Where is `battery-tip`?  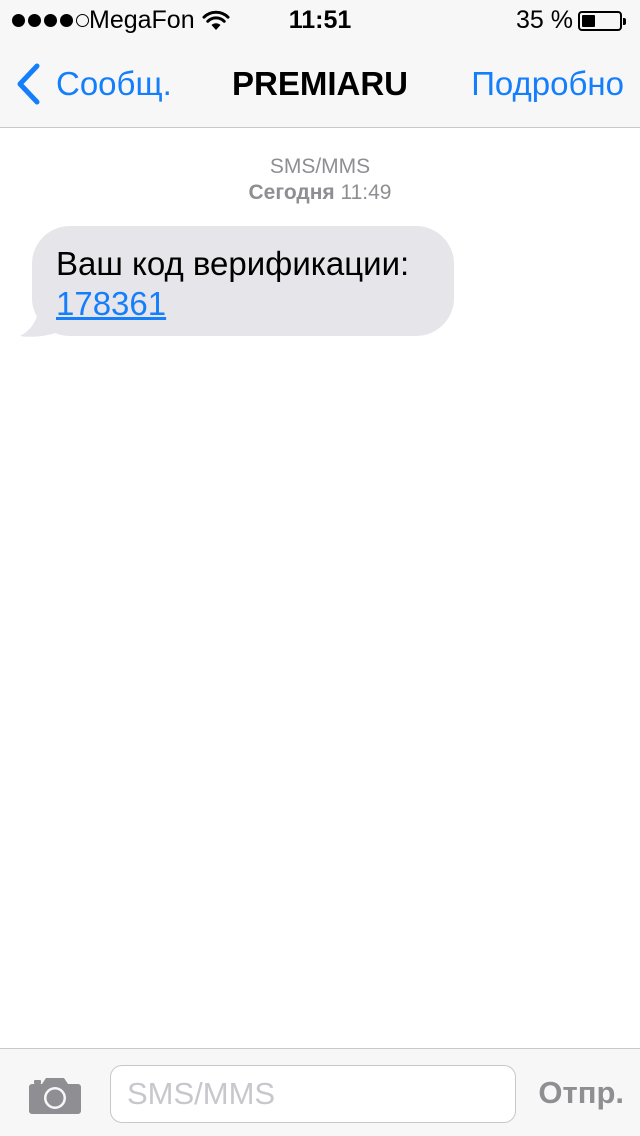
battery-tip is located at coordinates (624, 21).